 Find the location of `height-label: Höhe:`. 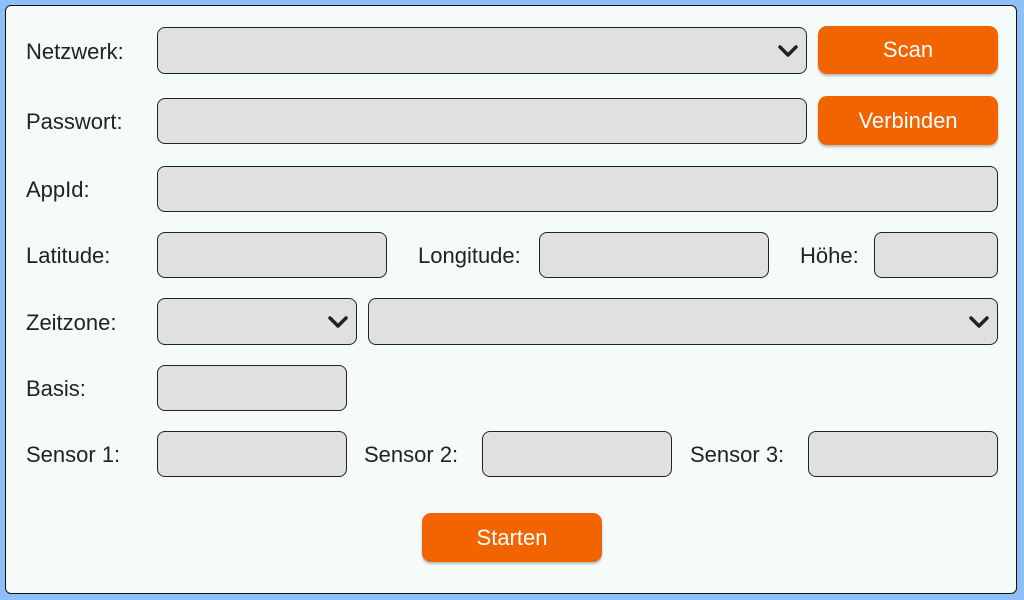

height-label: Höhe: is located at coordinates (829, 255).